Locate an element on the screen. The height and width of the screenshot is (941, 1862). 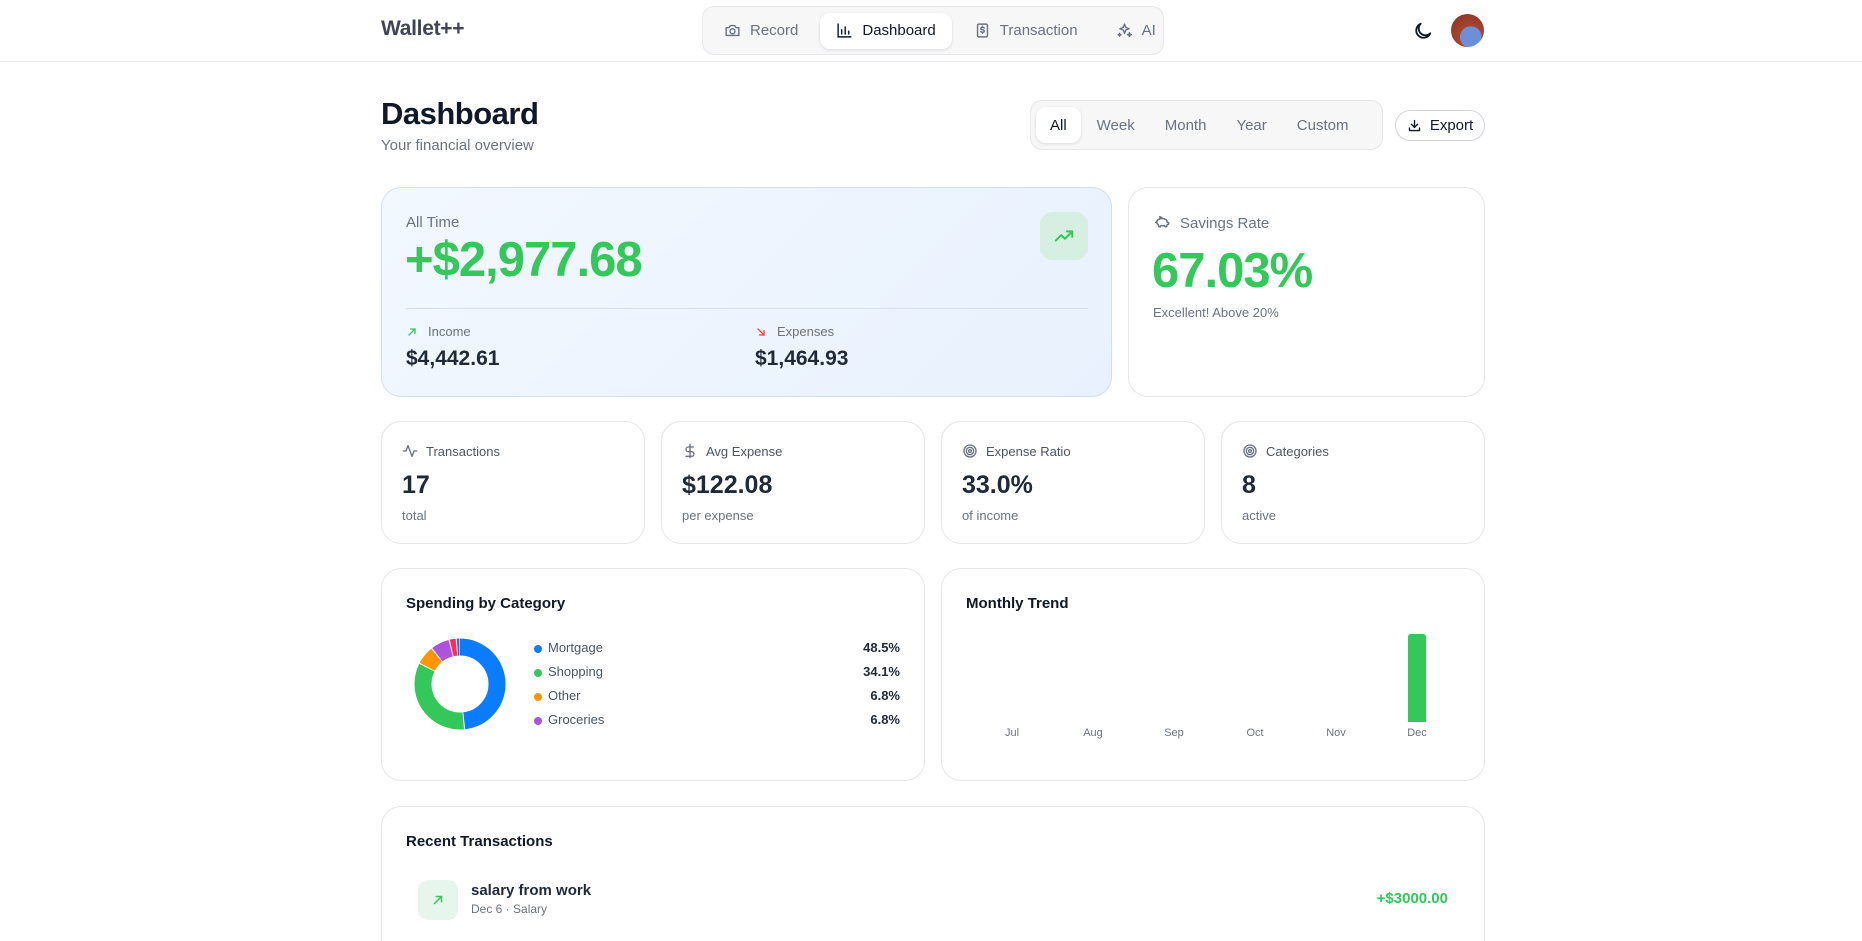
stat-label: Transactions is located at coordinates (451, 451).